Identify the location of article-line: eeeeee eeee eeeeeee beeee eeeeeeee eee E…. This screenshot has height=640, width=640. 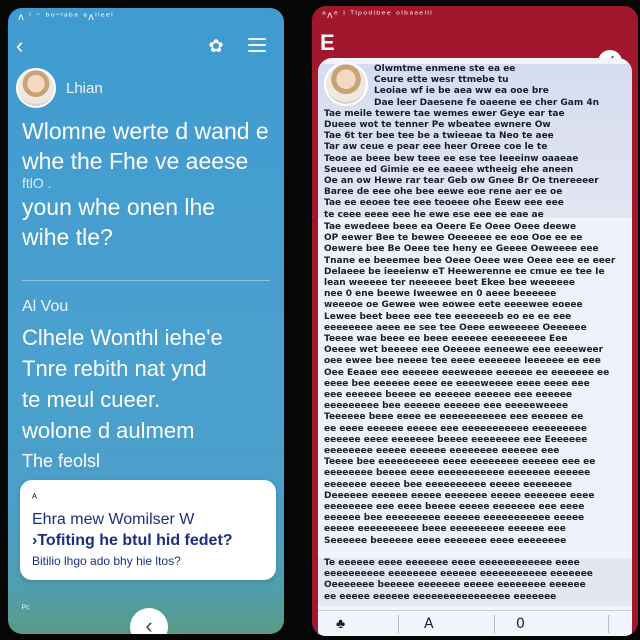
(456, 439).